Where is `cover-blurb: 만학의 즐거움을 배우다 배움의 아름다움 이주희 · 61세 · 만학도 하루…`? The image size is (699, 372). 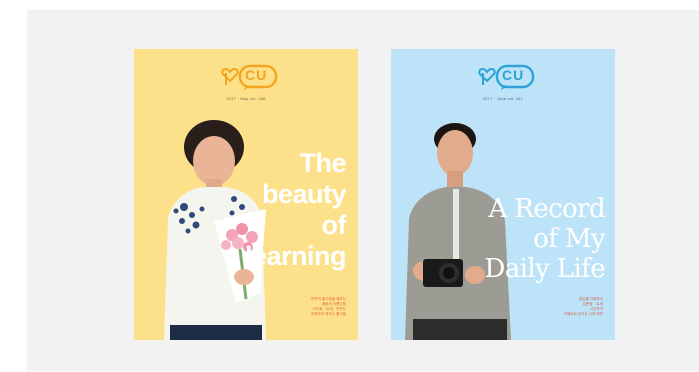 cover-blurb: 만학의 즐거움을 배우다 배움의 아름다움 이주희 · 61세 · 만학도 하루… is located at coordinates (328, 306).